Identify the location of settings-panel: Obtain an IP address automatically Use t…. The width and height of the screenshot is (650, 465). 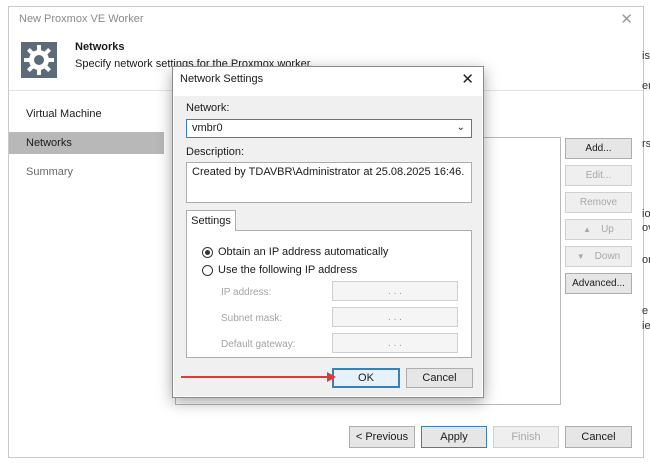
(329, 294).